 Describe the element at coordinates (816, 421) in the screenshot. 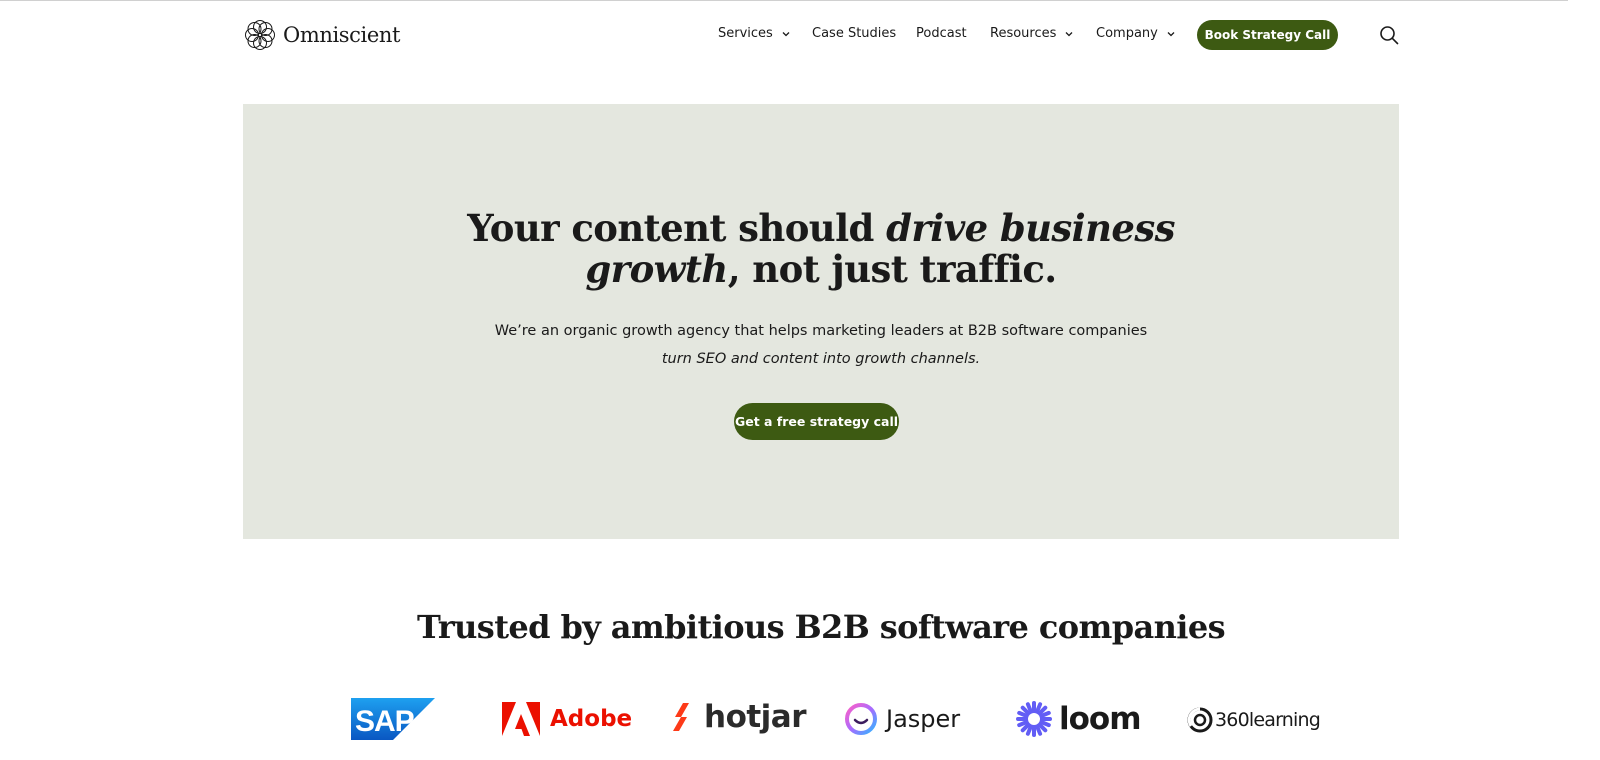

I see `free-strategy-call-button: Get a free strategy call` at that location.